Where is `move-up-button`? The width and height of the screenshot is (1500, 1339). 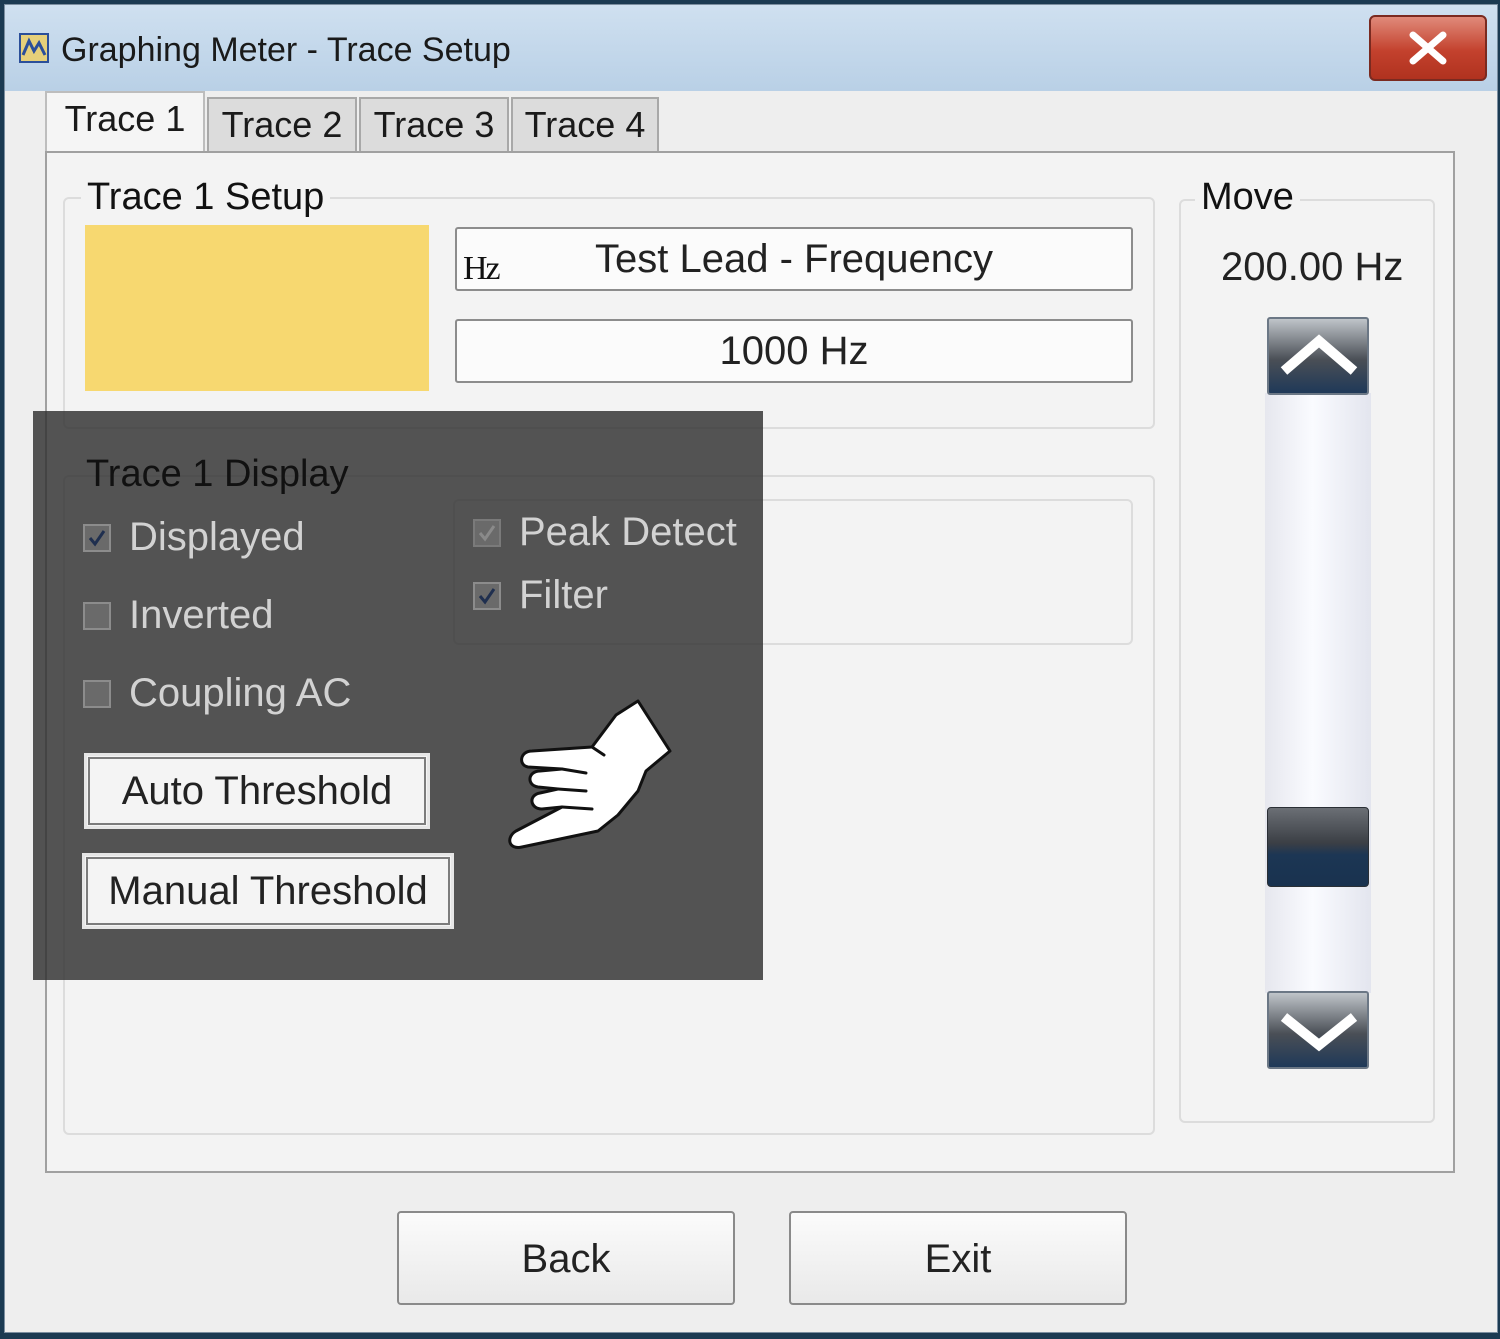 move-up-button is located at coordinates (1318, 356).